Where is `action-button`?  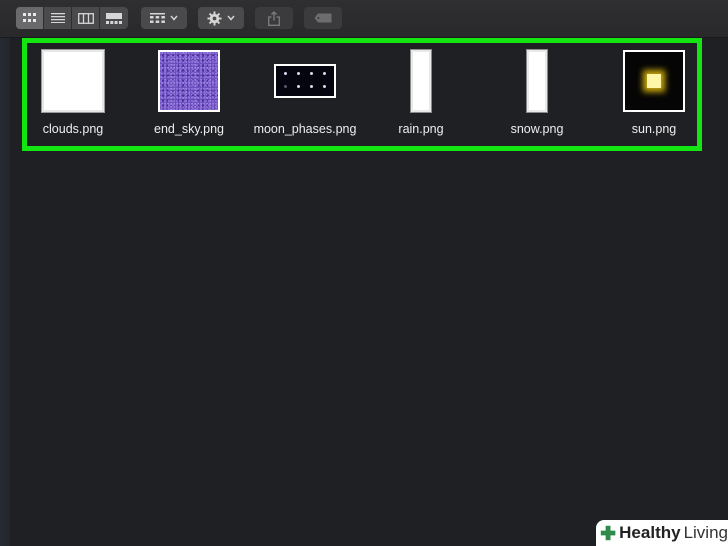
action-button is located at coordinates (221, 18).